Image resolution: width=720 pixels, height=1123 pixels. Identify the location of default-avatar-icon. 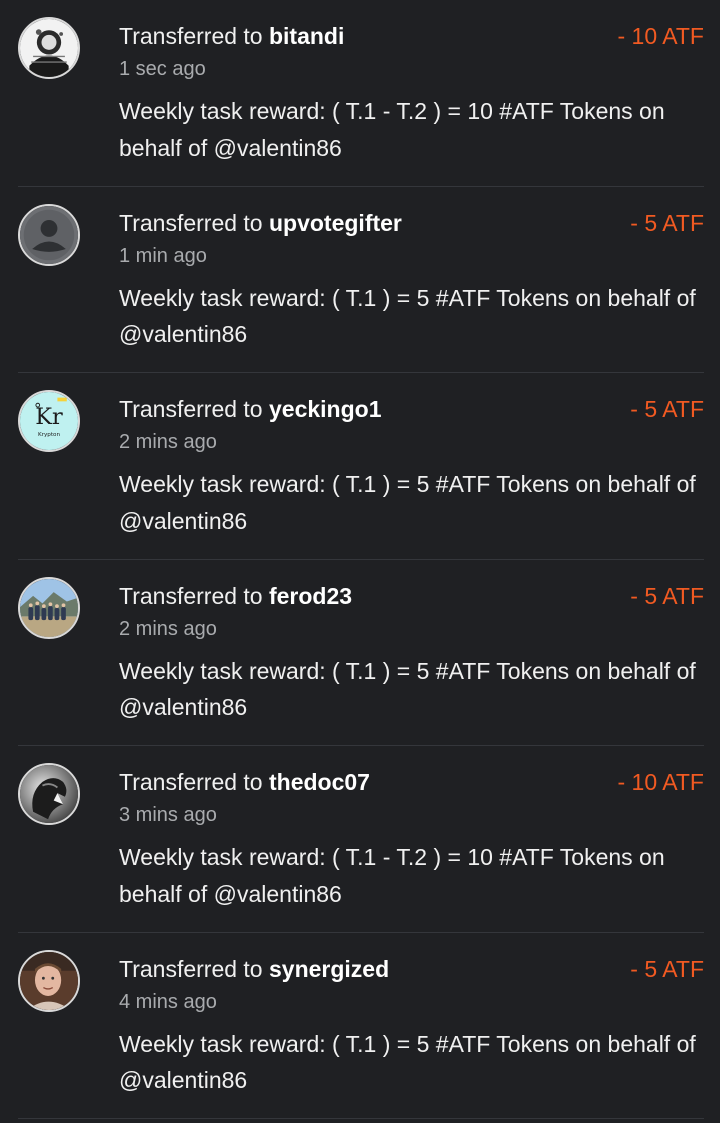
(49, 234).